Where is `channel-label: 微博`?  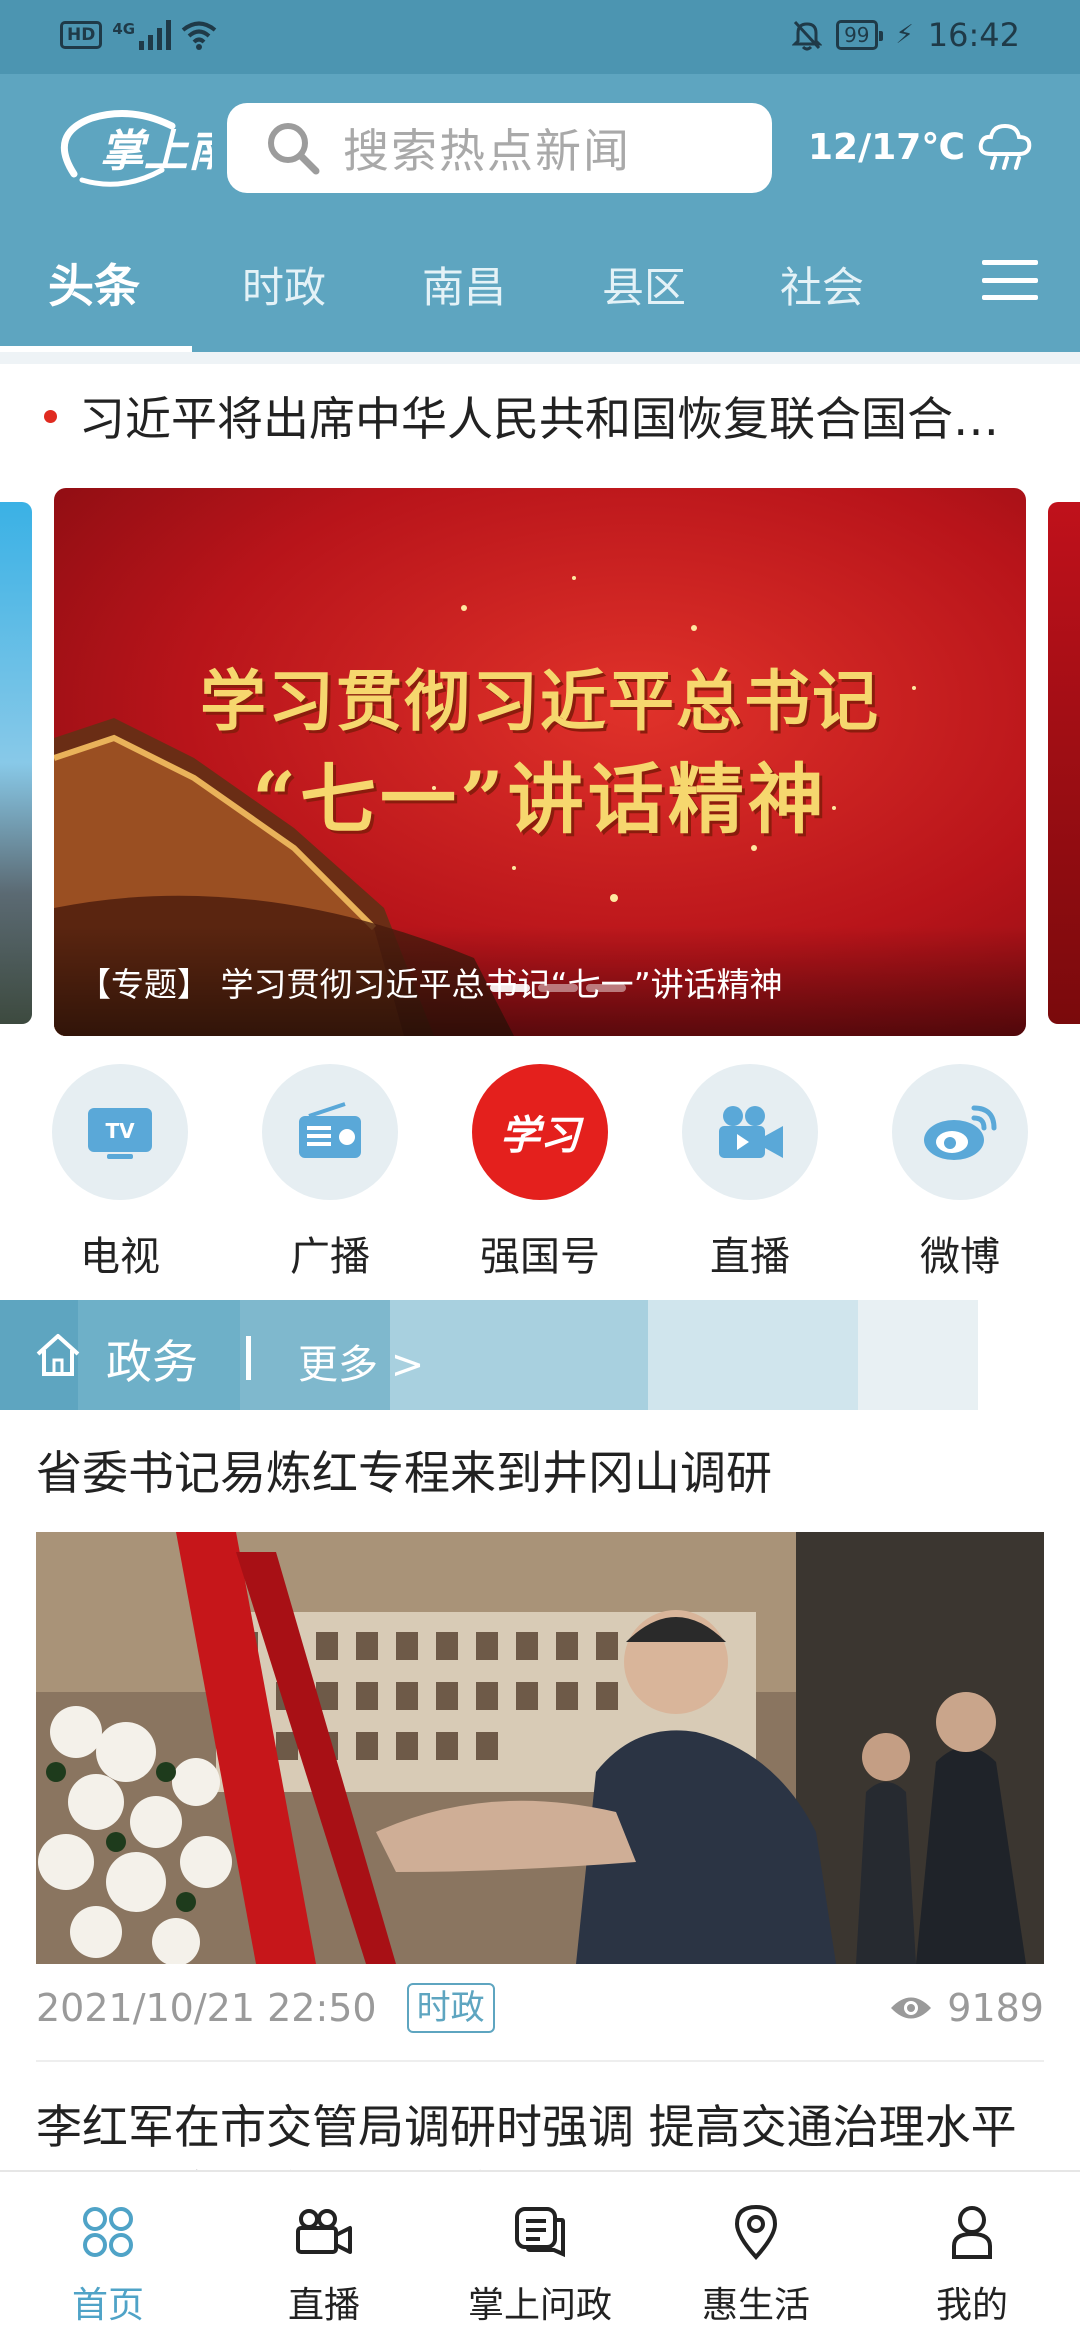
channel-label: 微博 is located at coordinates (960, 1257).